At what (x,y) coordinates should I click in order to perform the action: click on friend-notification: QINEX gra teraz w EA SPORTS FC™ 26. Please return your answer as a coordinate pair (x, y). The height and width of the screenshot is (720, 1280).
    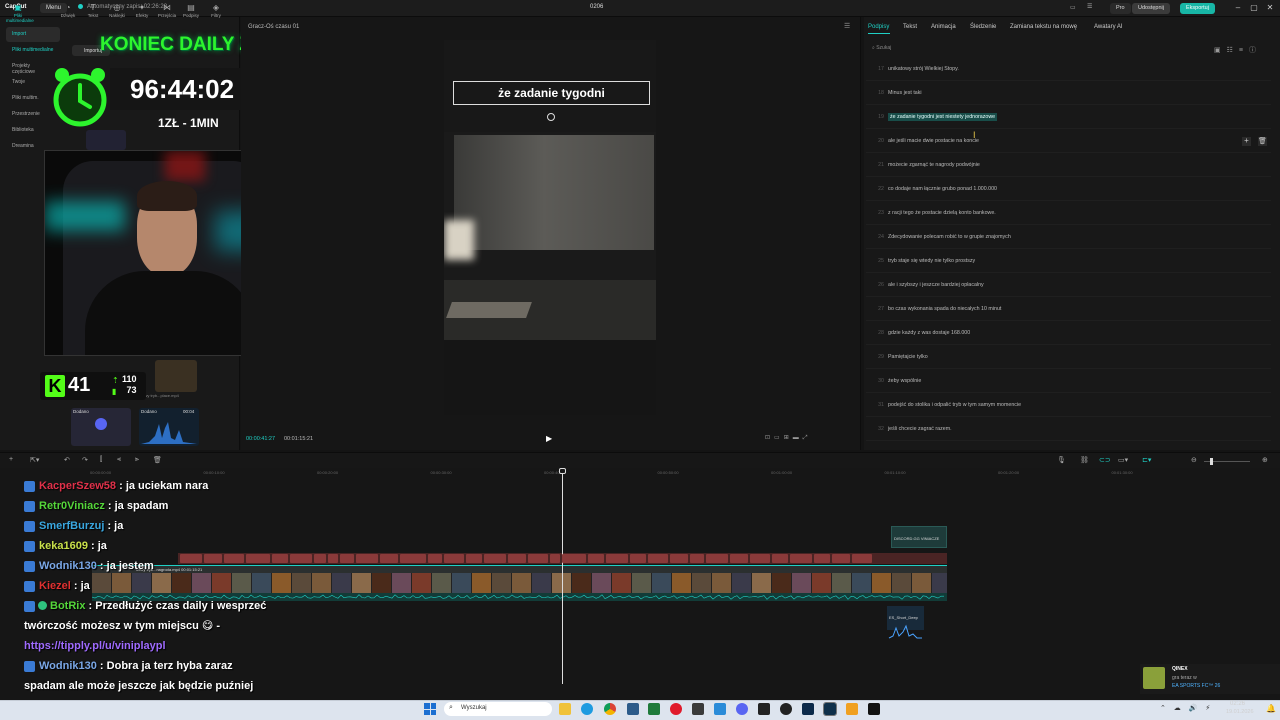
    Looking at the image, I should click on (1210, 679).